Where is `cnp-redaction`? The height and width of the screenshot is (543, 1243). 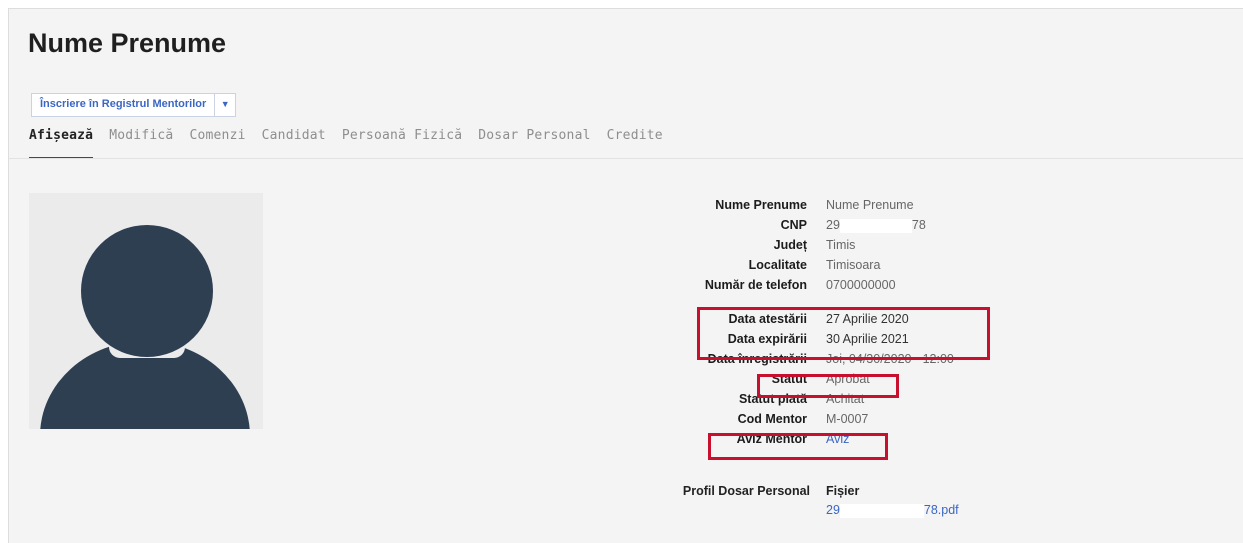
cnp-redaction is located at coordinates (875, 225).